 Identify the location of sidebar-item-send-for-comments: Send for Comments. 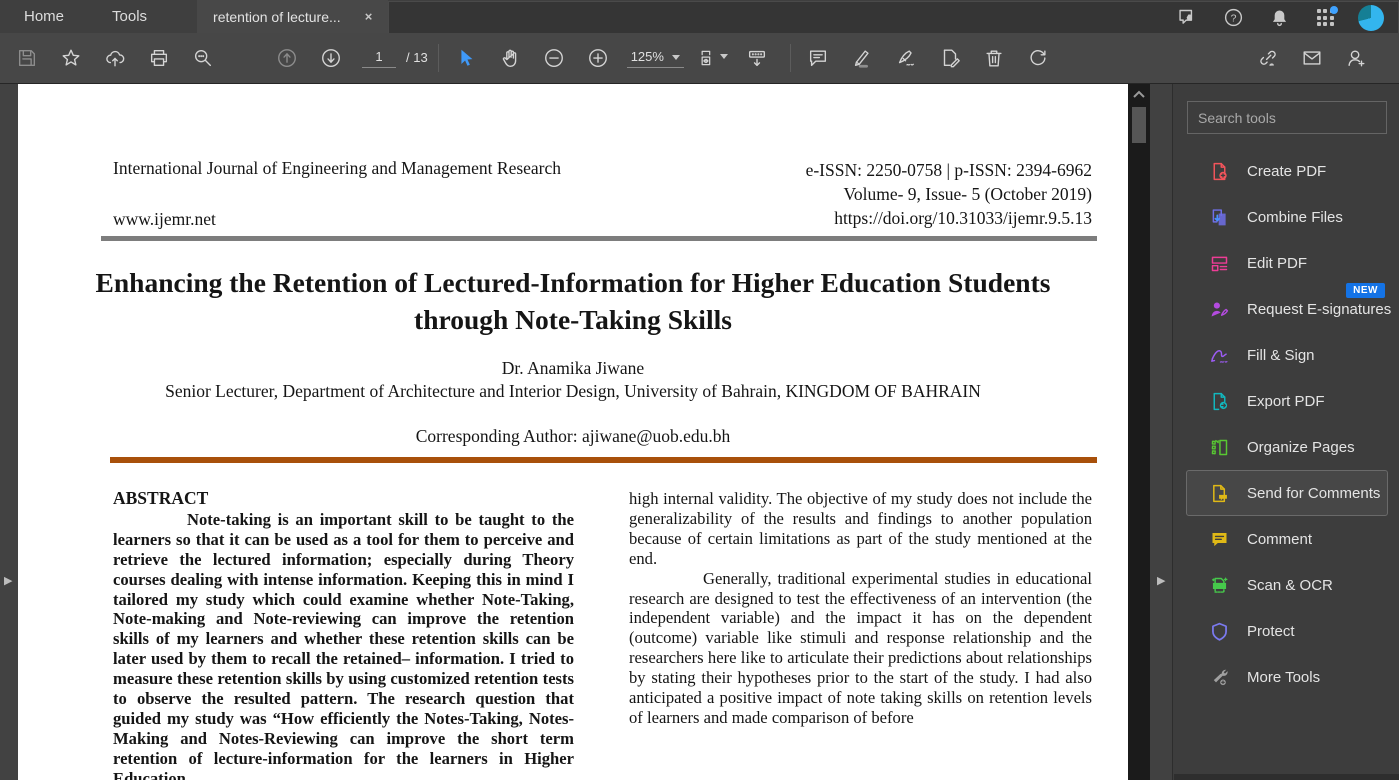
(1287, 493).